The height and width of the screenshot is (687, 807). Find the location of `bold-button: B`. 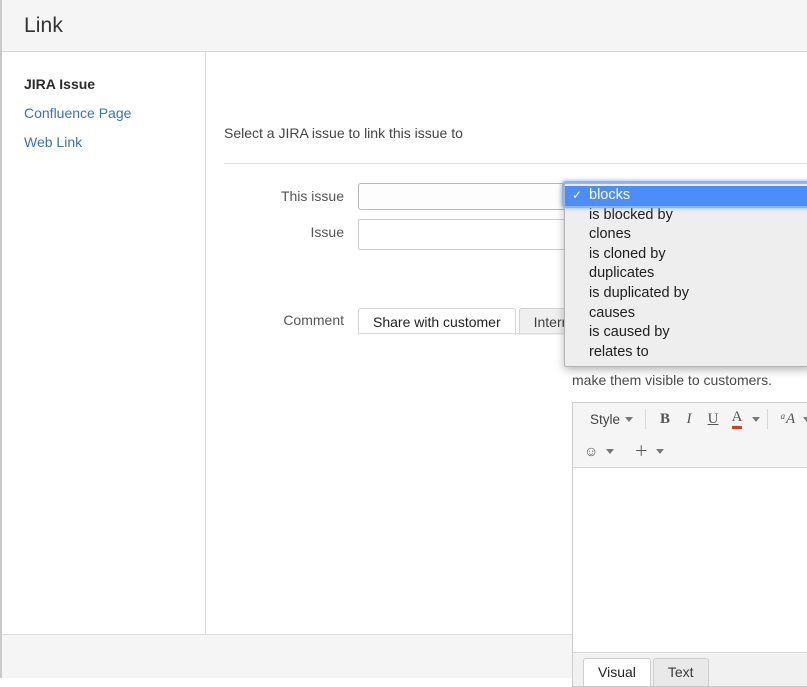

bold-button: B is located at coordinates (665, 419).